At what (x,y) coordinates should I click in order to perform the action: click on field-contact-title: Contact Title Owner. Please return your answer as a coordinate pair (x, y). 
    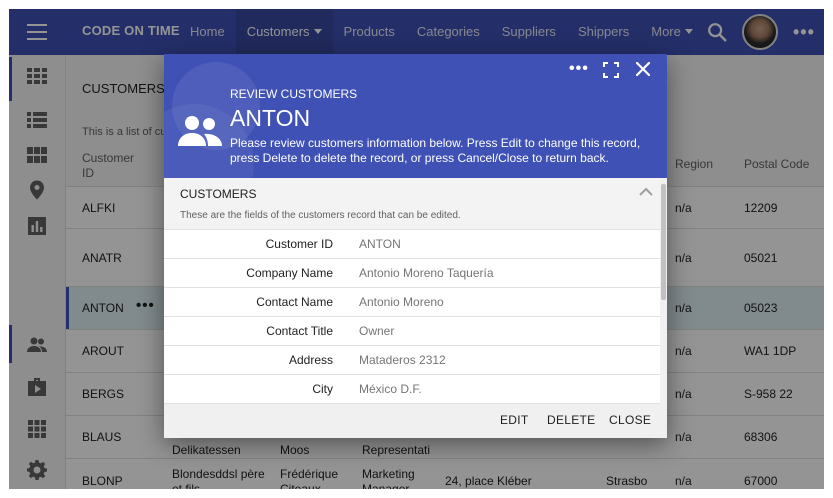
    Looking at the image, I should click on (412, 331).